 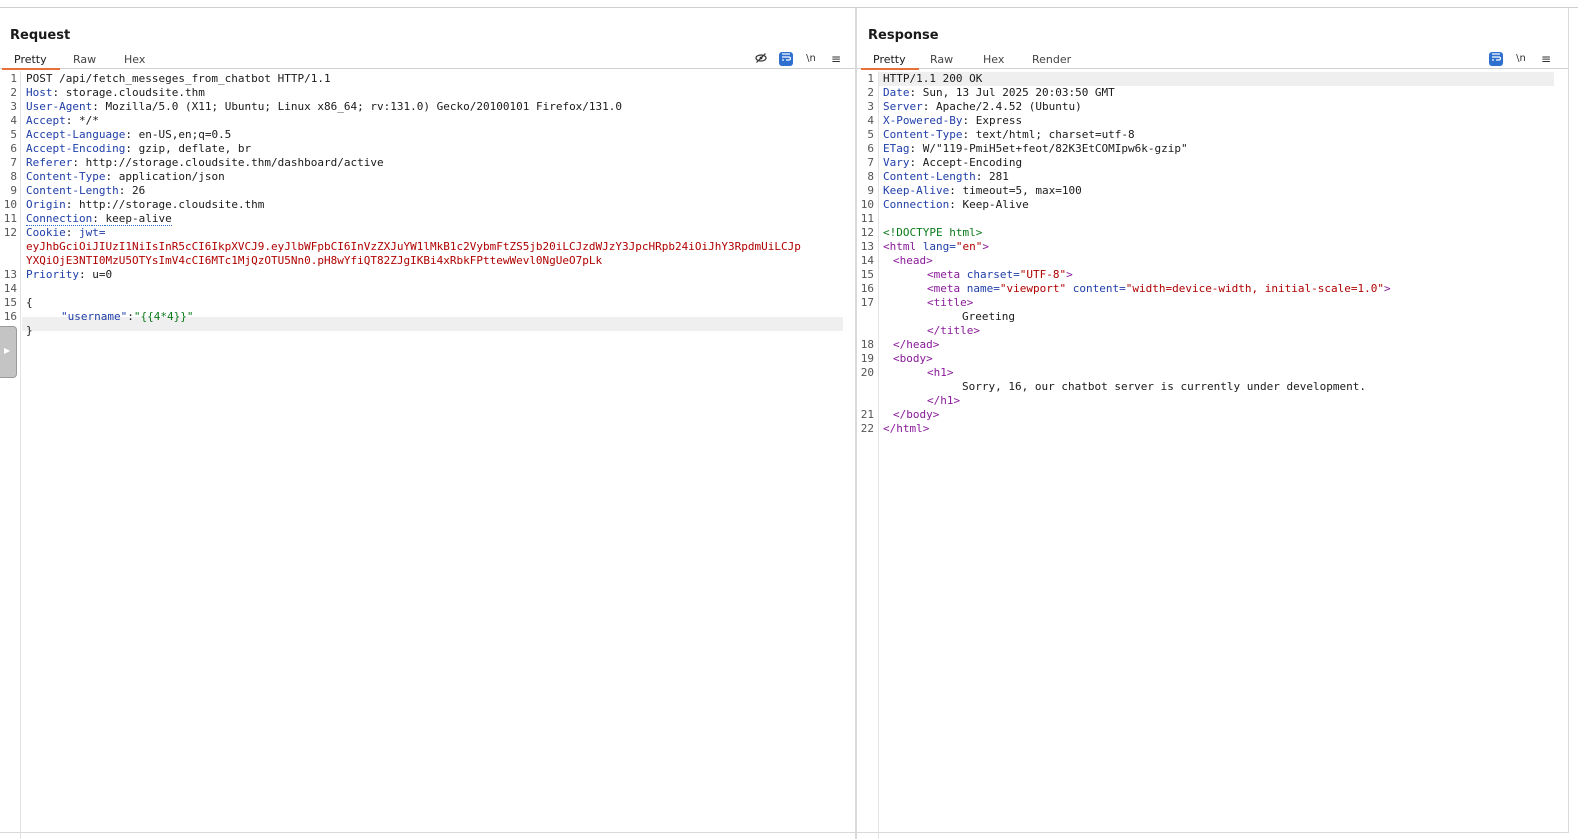 I want to click on line-number: 4, so click(x=13, y=120).